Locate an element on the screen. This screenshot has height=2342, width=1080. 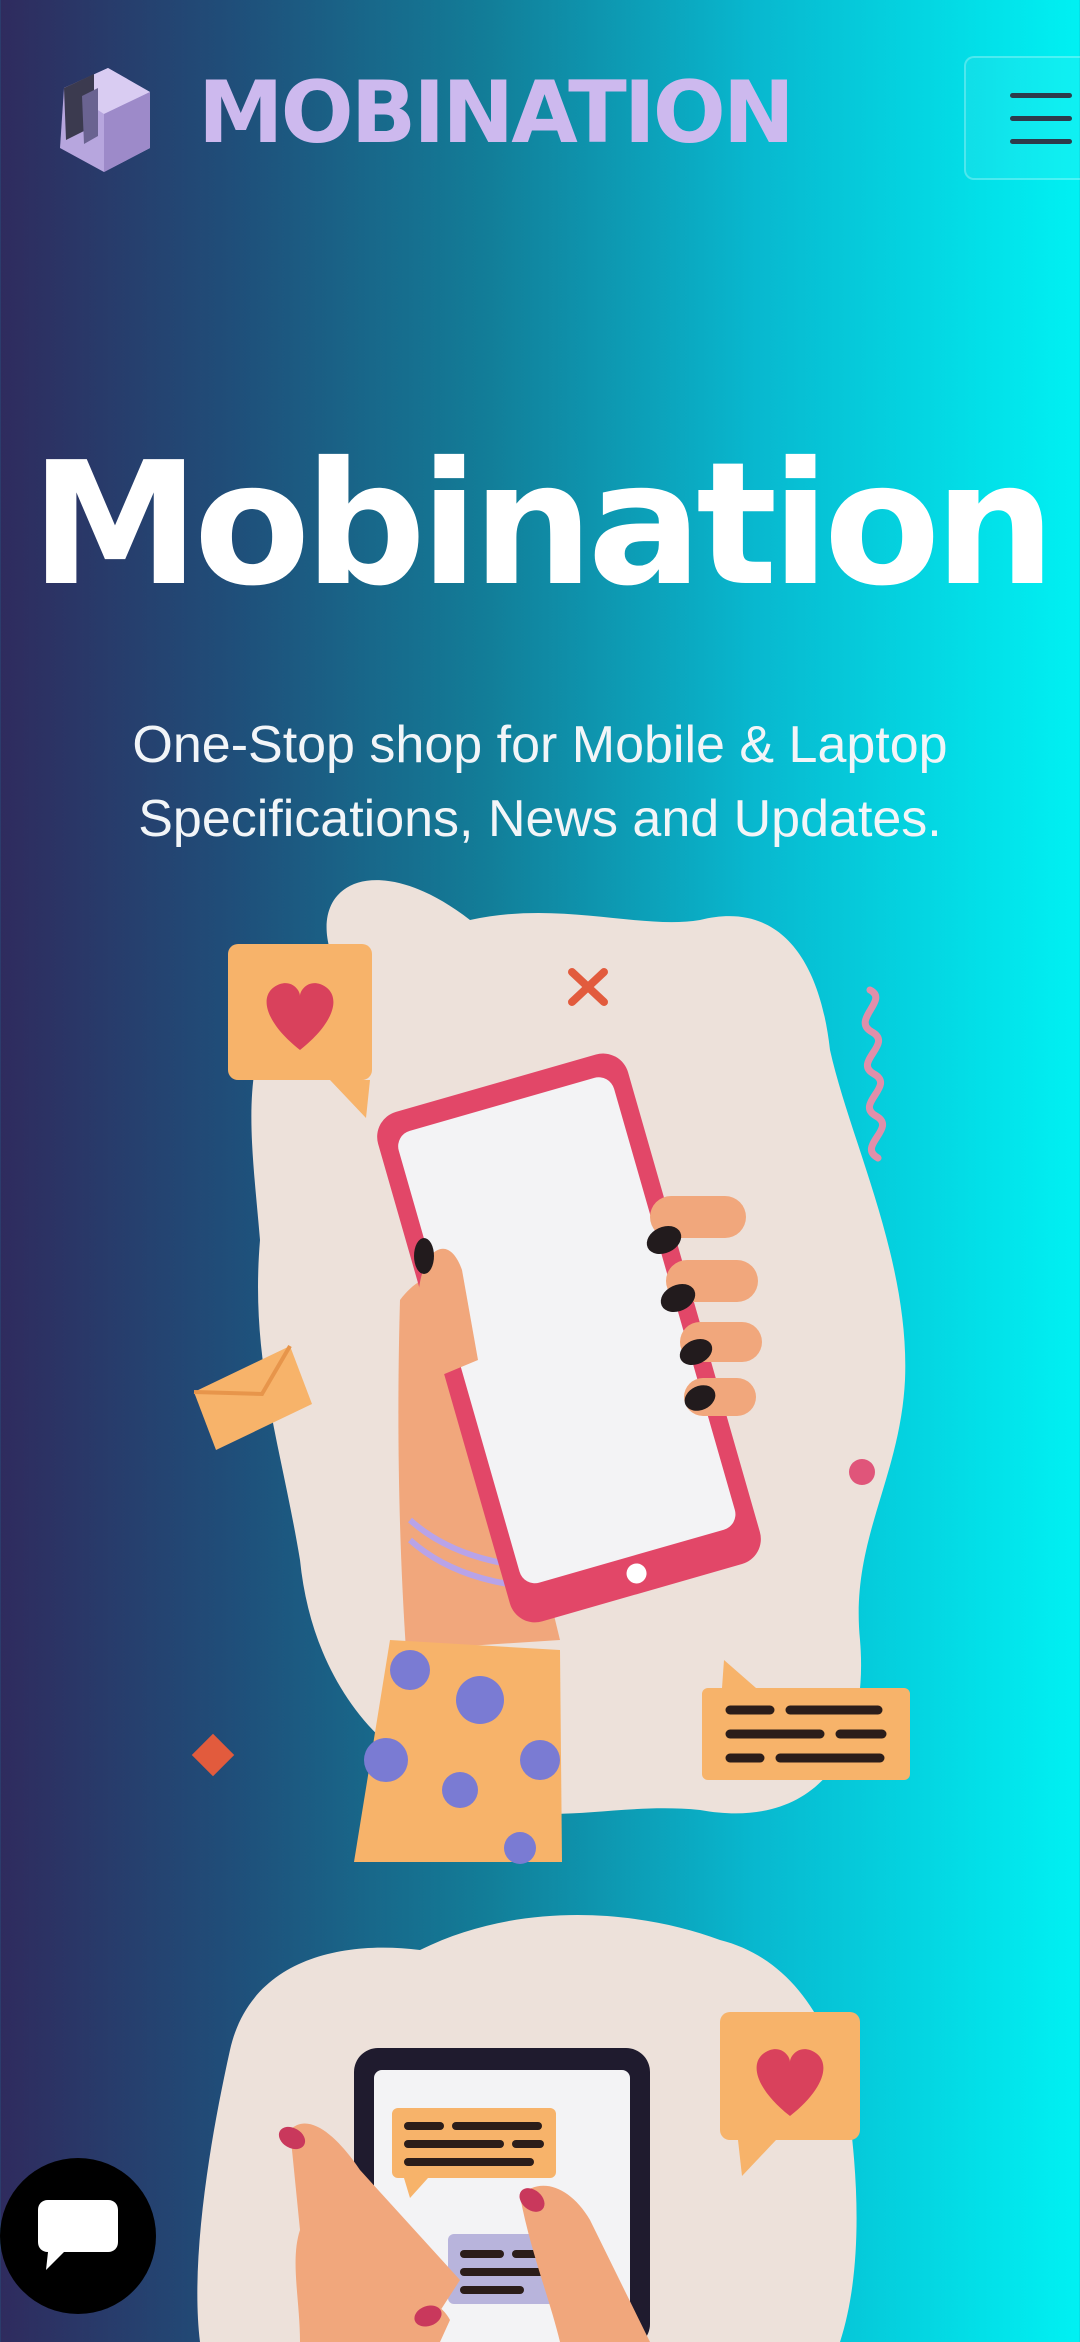
chat-bubble-icon is located at coordinates (78, 2235).